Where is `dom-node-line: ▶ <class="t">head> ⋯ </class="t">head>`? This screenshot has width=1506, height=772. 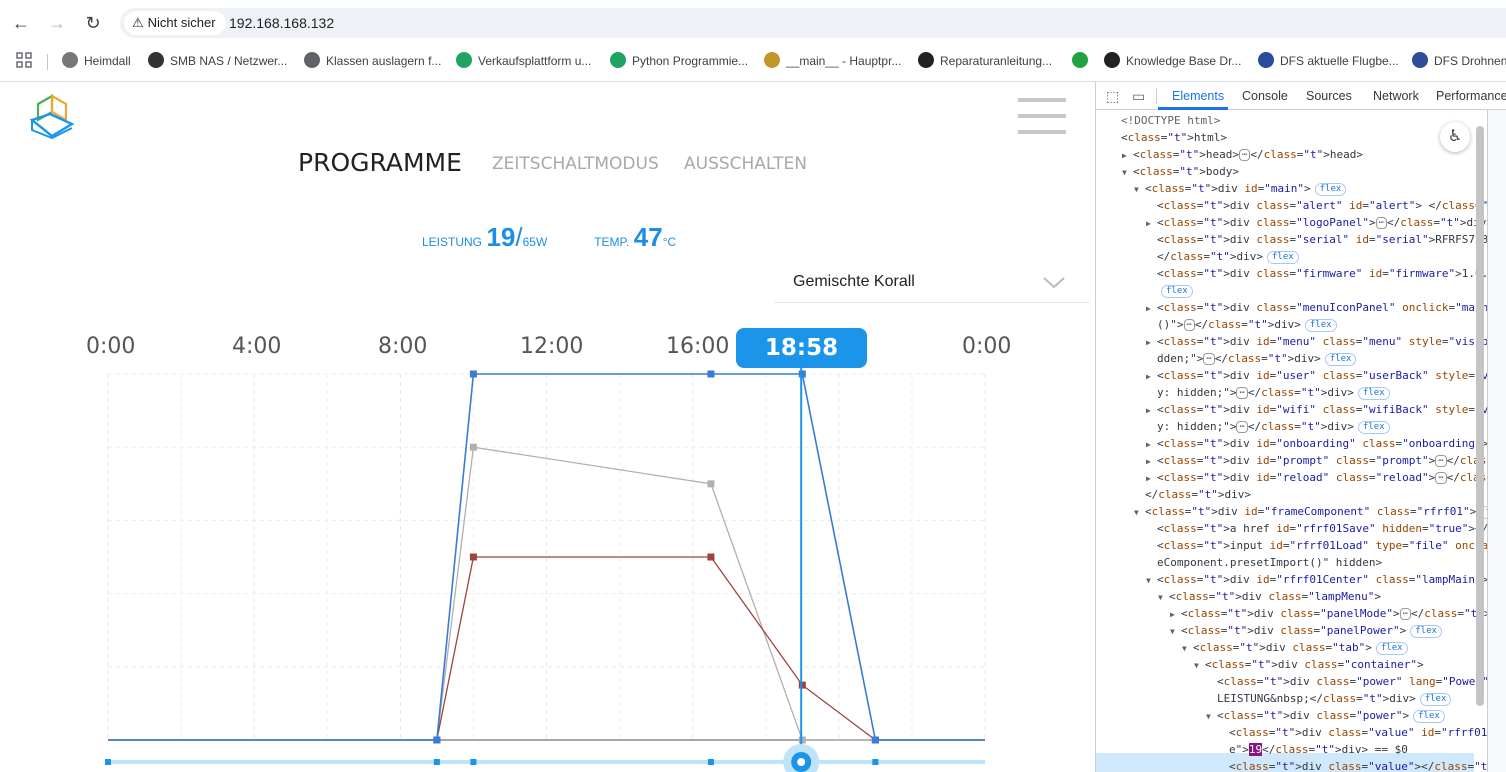 dom-node-line: ▶ <class="t">head> ⋯ </class="t">head> is located at coordinates (1242, 154).